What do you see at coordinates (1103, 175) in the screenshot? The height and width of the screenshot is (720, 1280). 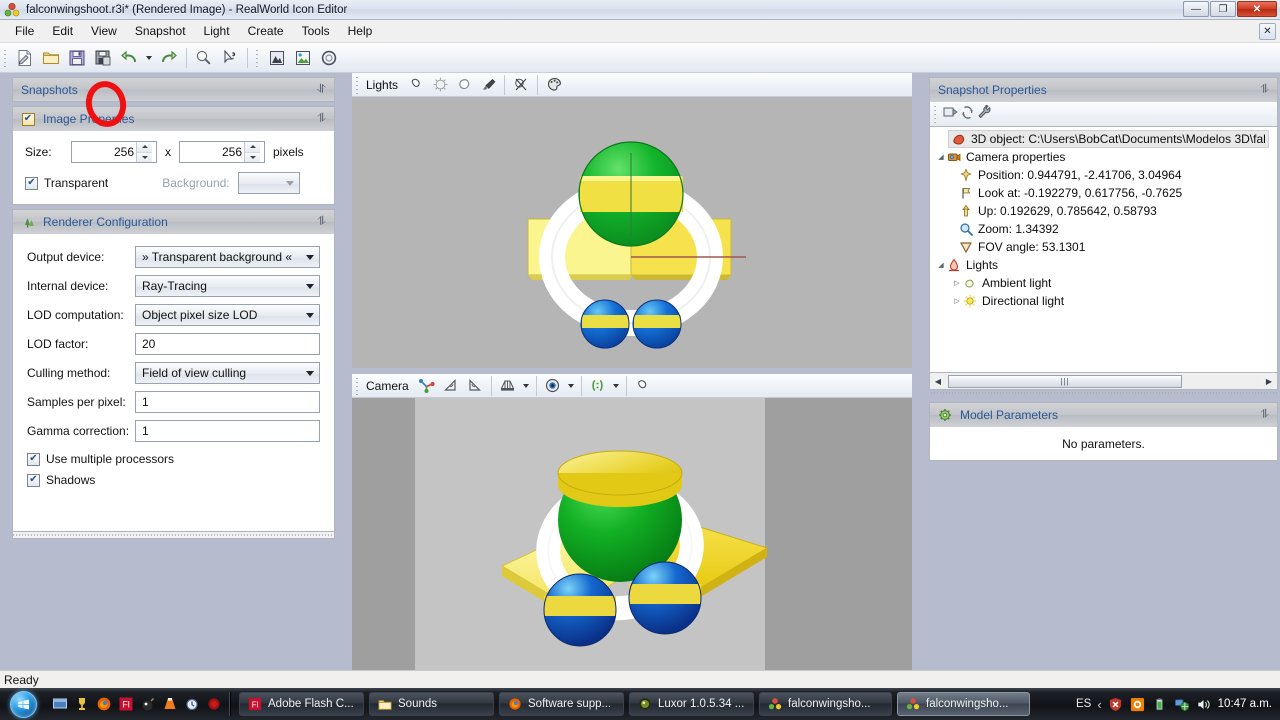 I see `tree-item-position: Position: 0.944791, -2.41706, 3.04964` at bounding box center [1103, 175].